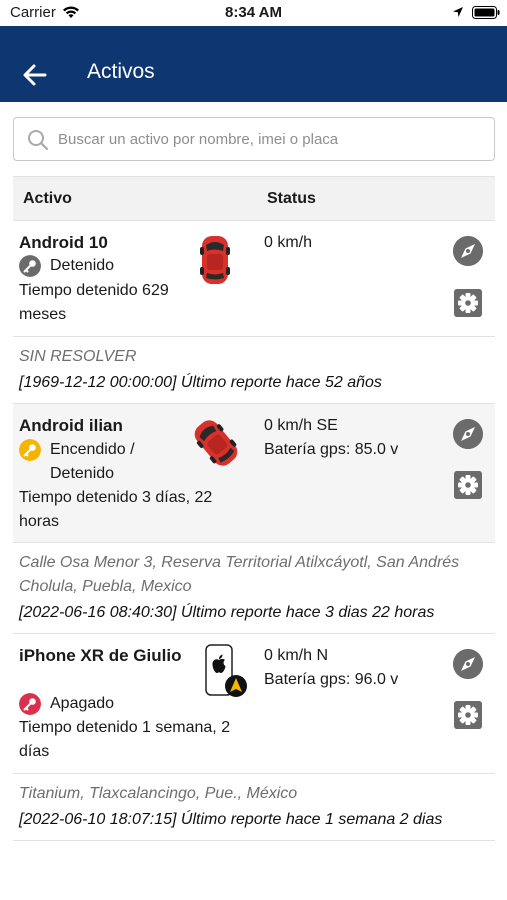 The image size is (507, 900). Describe the element at coordinates (288, 242) in the screenshot. I see `asset-speed: 0 km/h` at that location.